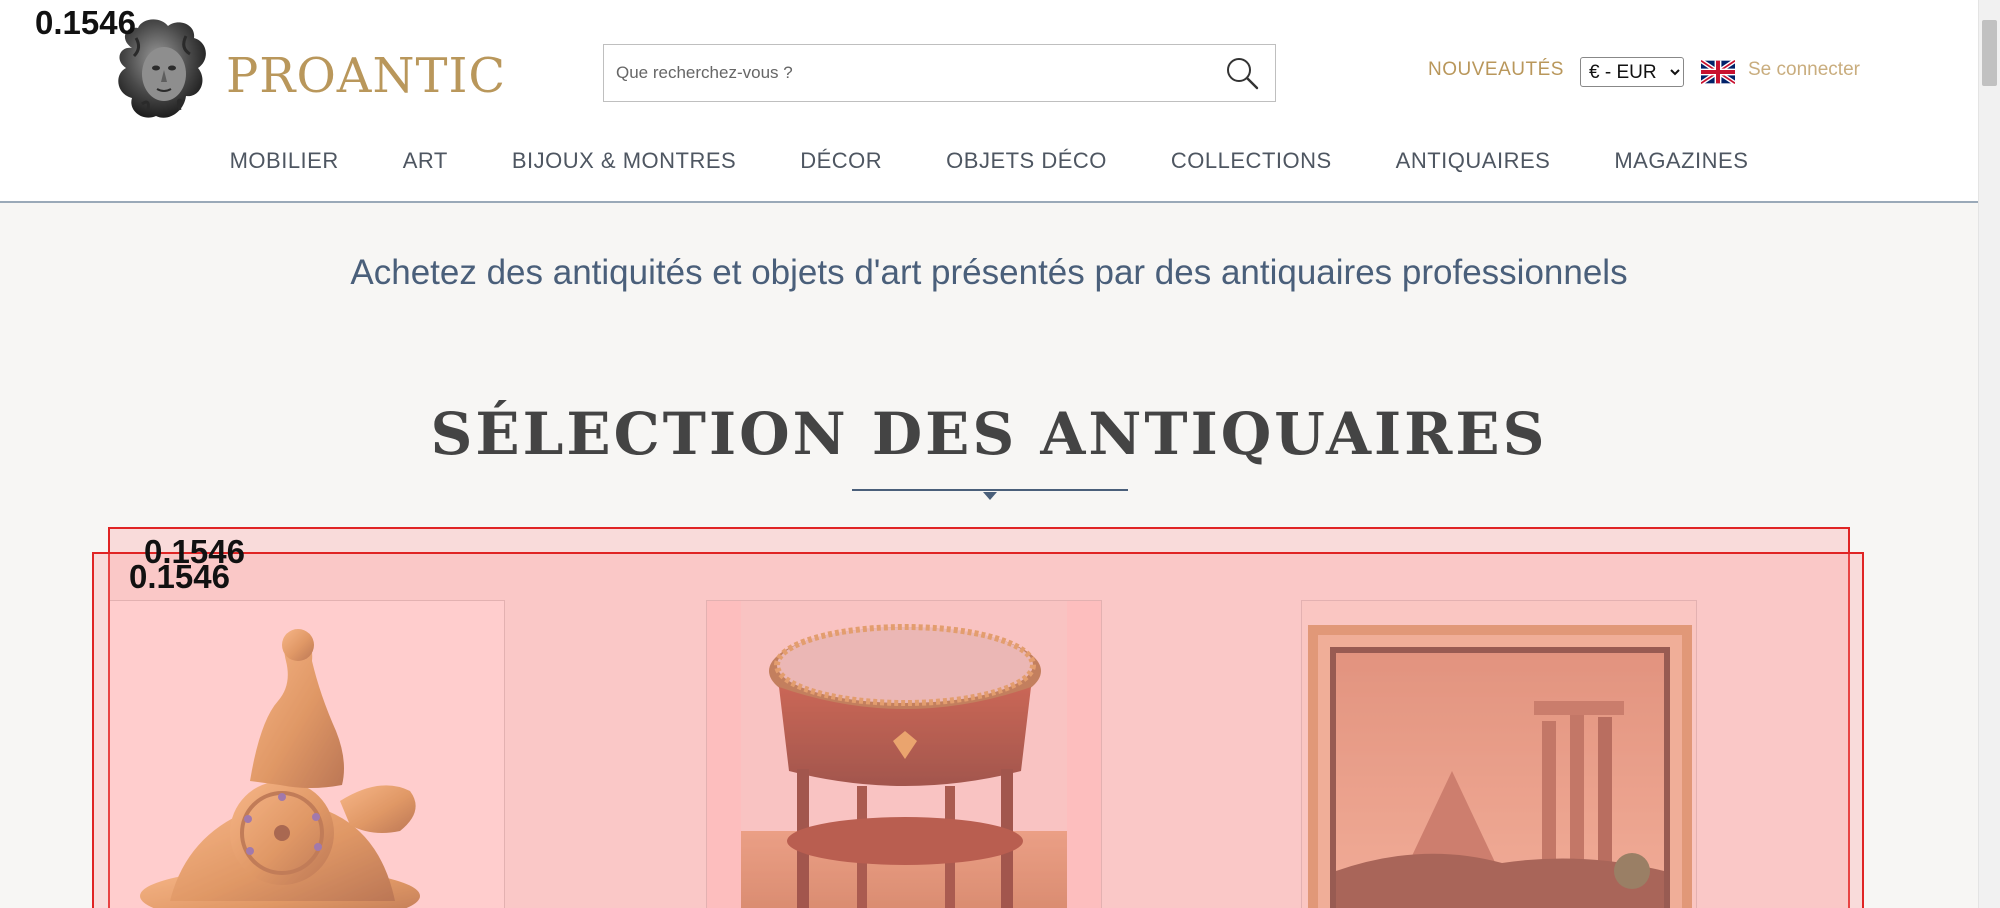 The image size is (2000, 908). What do you see at coordinates (624, 161) in the screenshot?
I see `nav-item-bijoux-montres: BIJOUX & MONTRES` at bounding box center [624, 161].